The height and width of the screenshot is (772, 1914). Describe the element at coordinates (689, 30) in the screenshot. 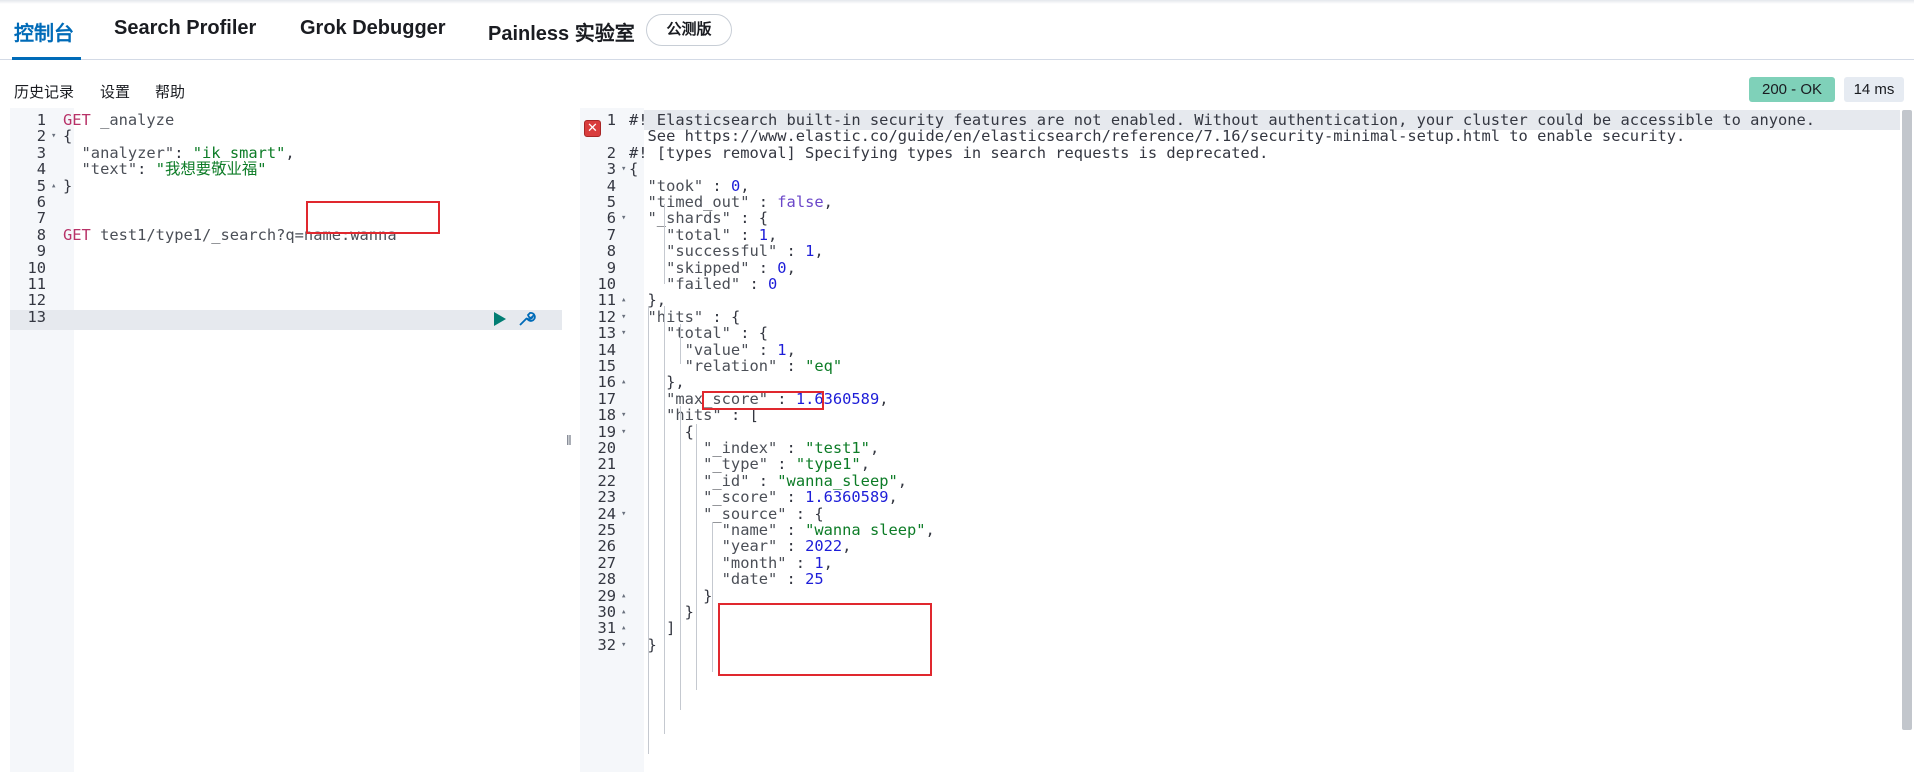

I see `beta-badge: 公测版` at that location.